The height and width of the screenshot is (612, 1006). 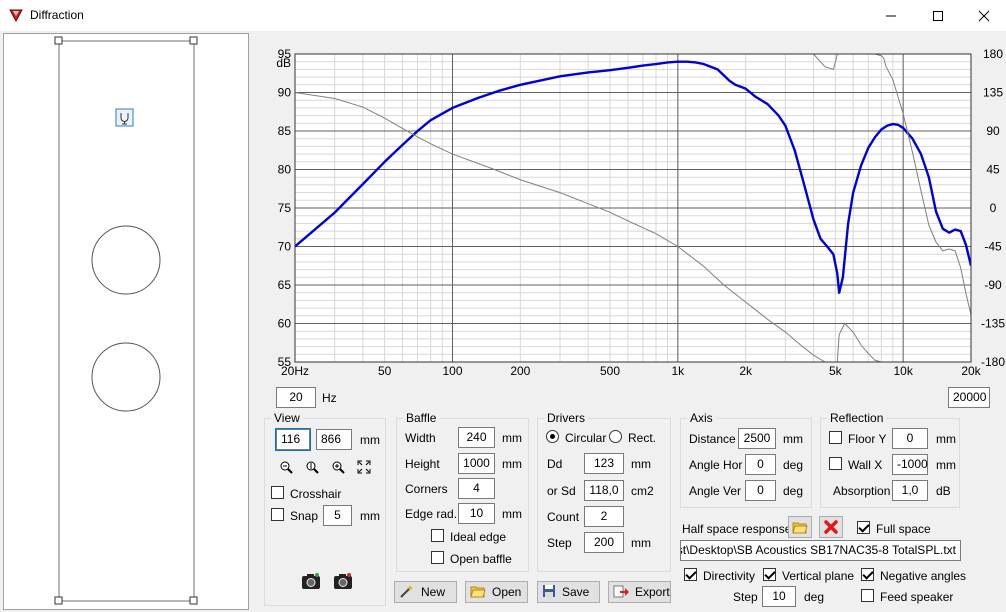 What do you see at coordinates (715, 491) in the screenshot?
I see `angle-ver-label: Angle Ver` at bounding box center [715, 491].